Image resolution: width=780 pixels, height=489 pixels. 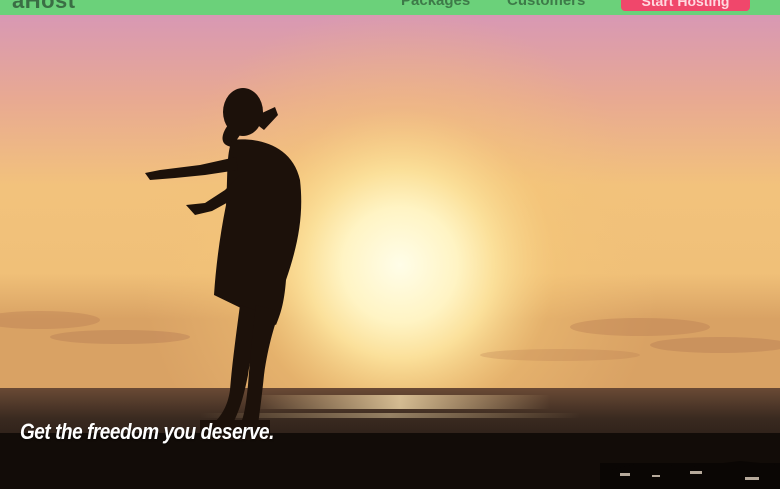 What do you see at coordinates (390, 7) in the screenshot?
I see `top-navbar: aHost Packages Customers Start Hosting` at bounding box center [390, 7].